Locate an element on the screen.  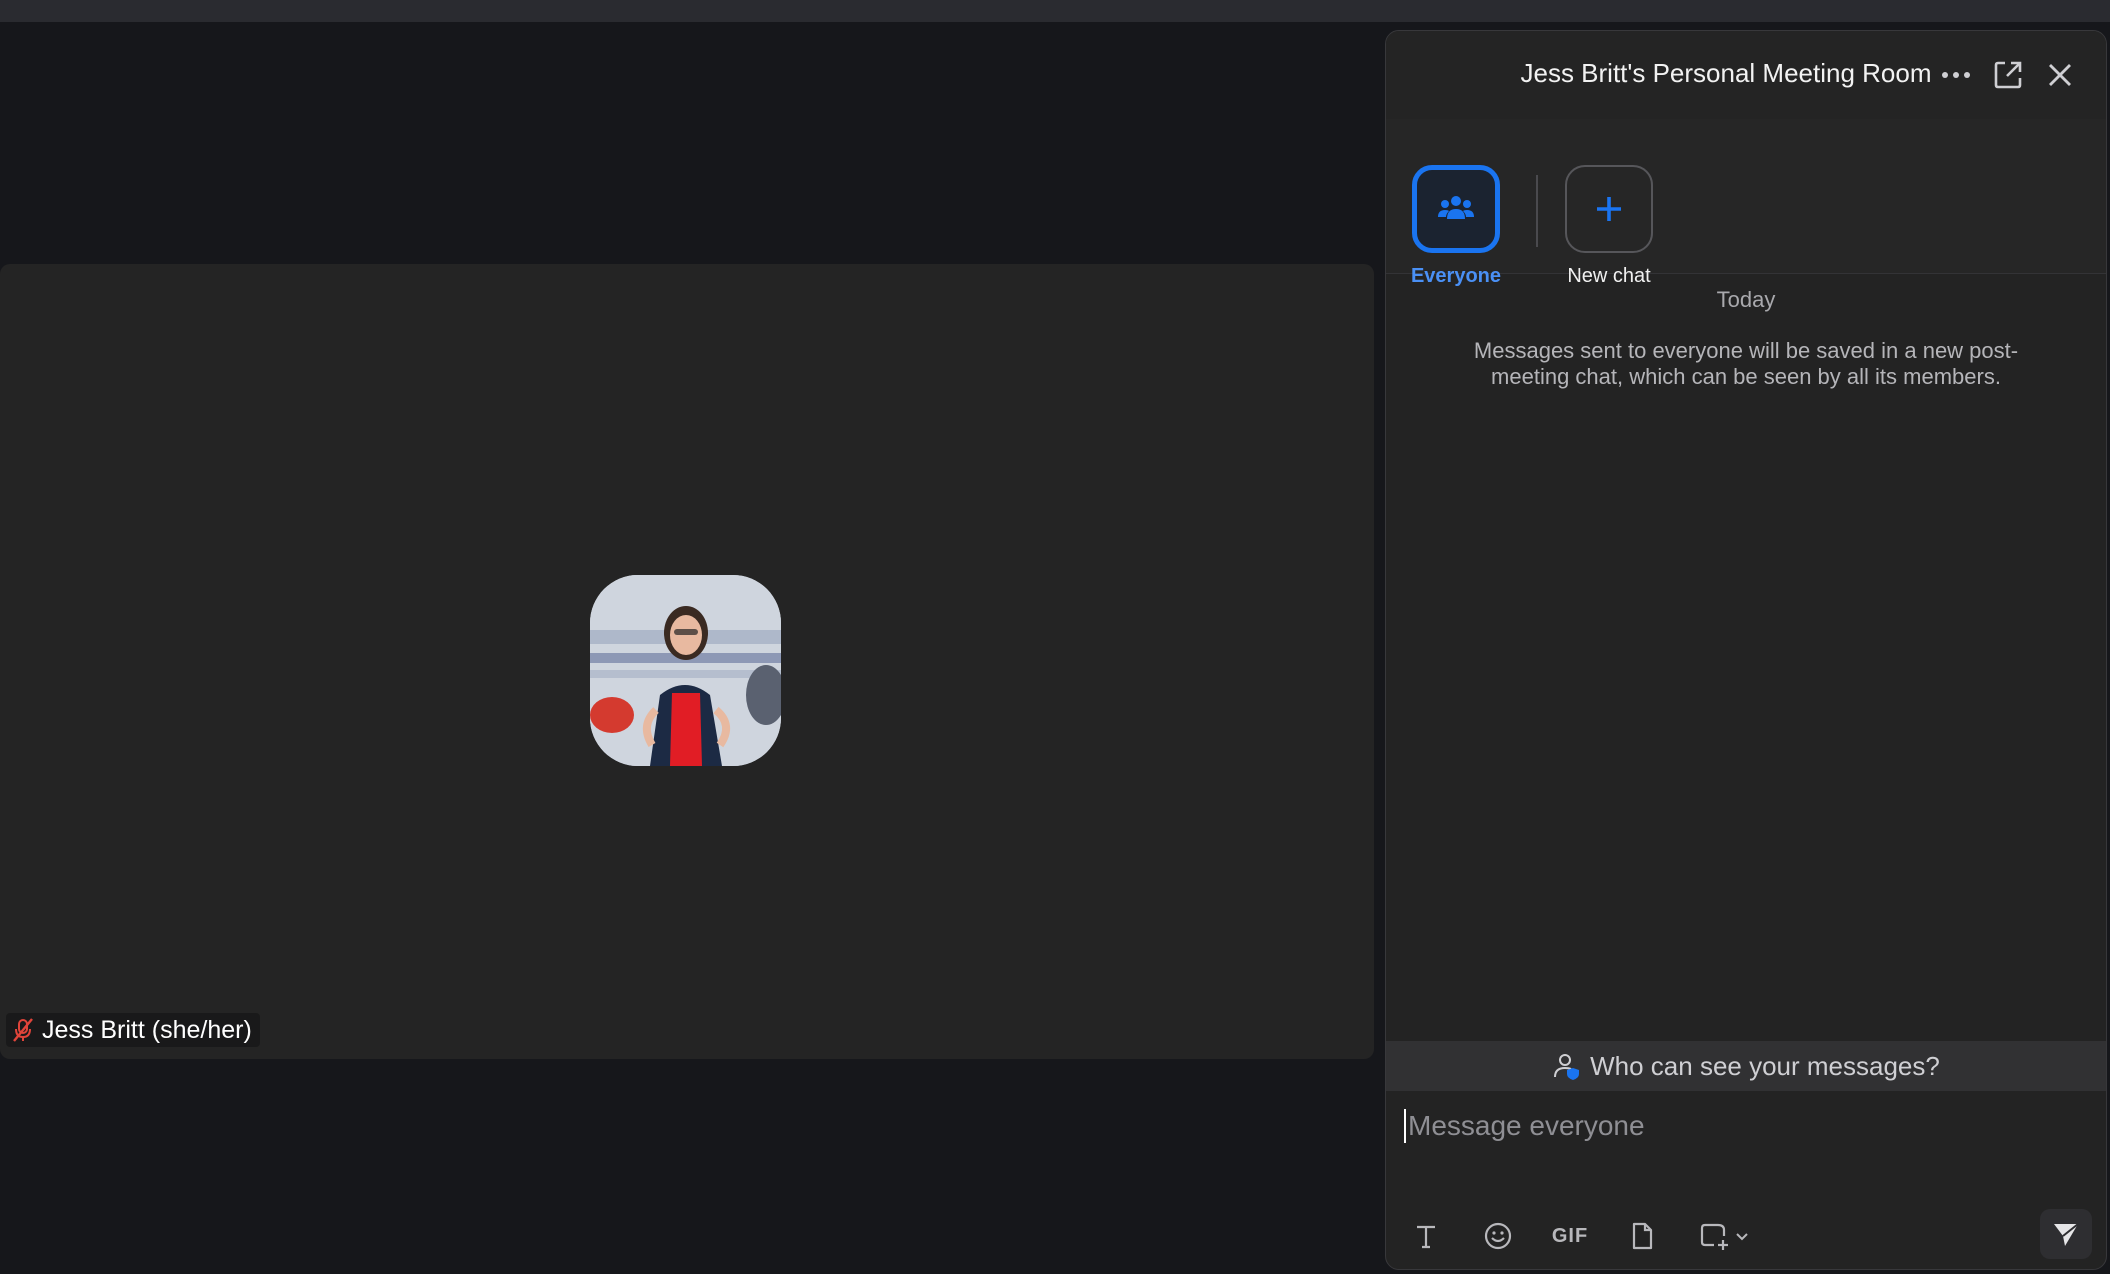
participant-name: Jess Britt (she/her) is located at coordinates (147, 1029).